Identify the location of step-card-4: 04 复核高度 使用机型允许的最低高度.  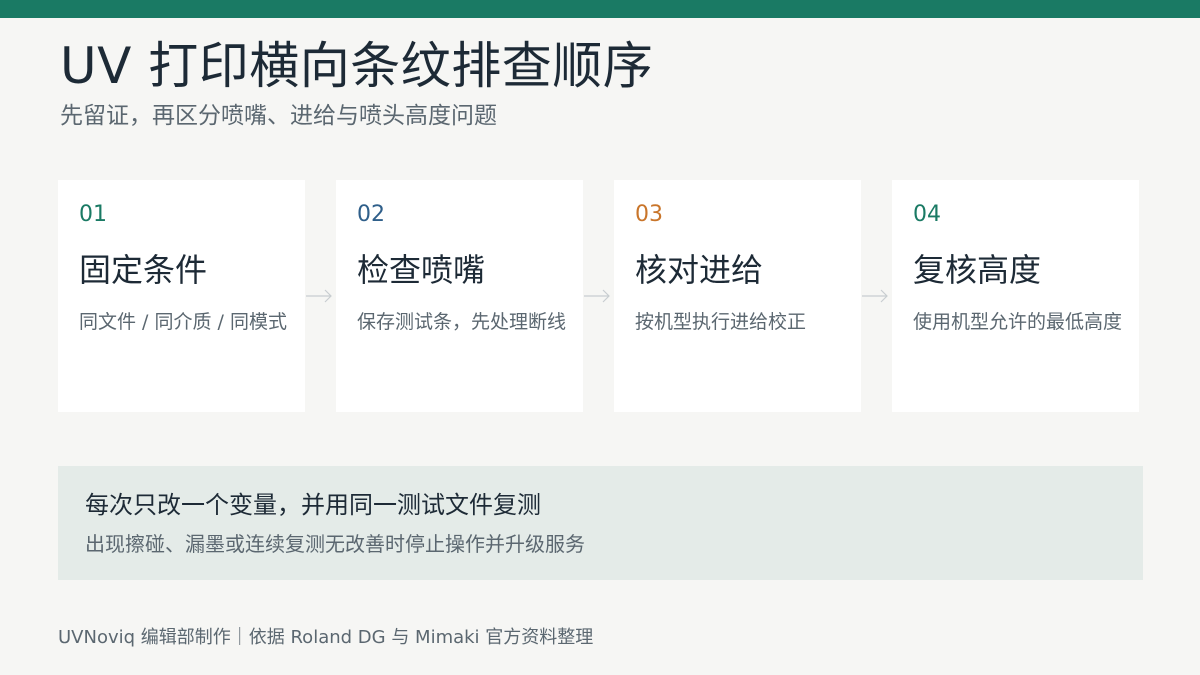
(1015, 296).